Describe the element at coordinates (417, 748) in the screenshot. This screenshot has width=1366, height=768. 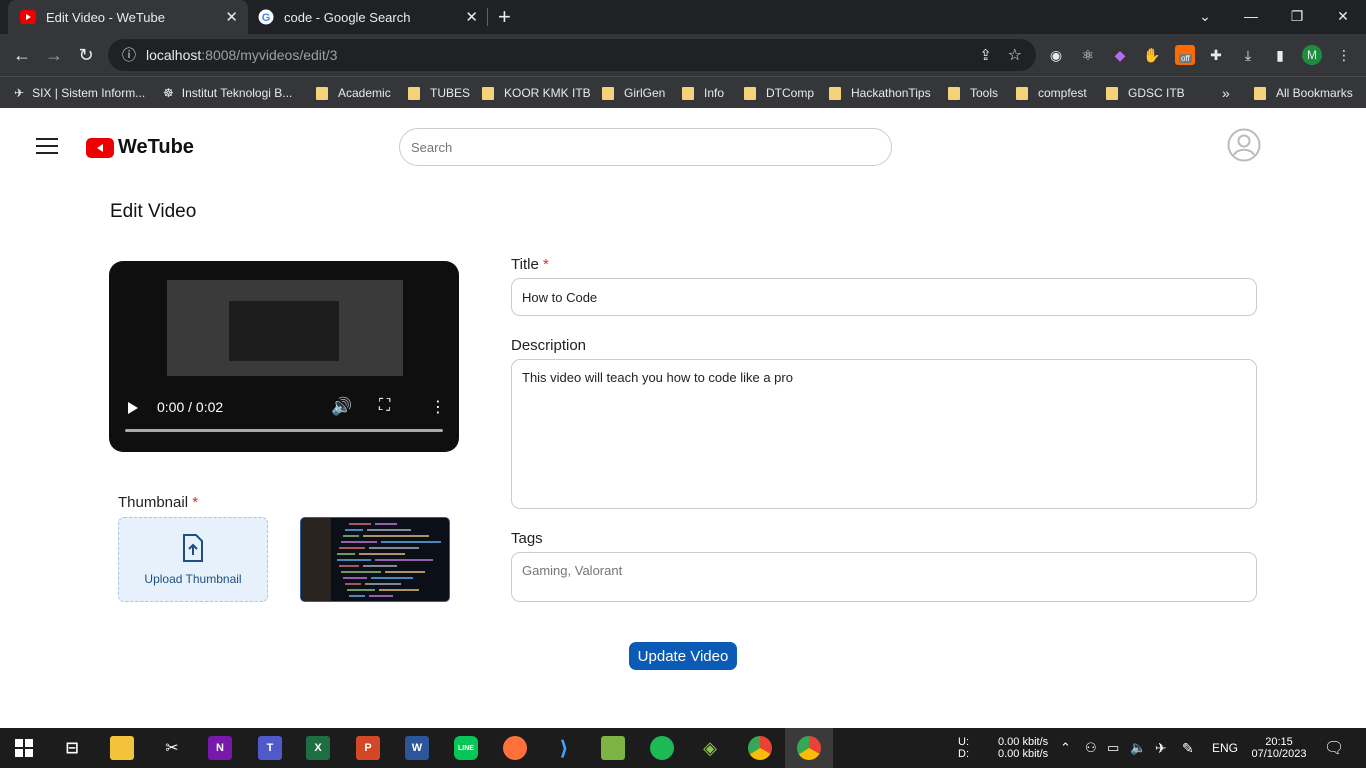
I see `word-icon: W` at that location.